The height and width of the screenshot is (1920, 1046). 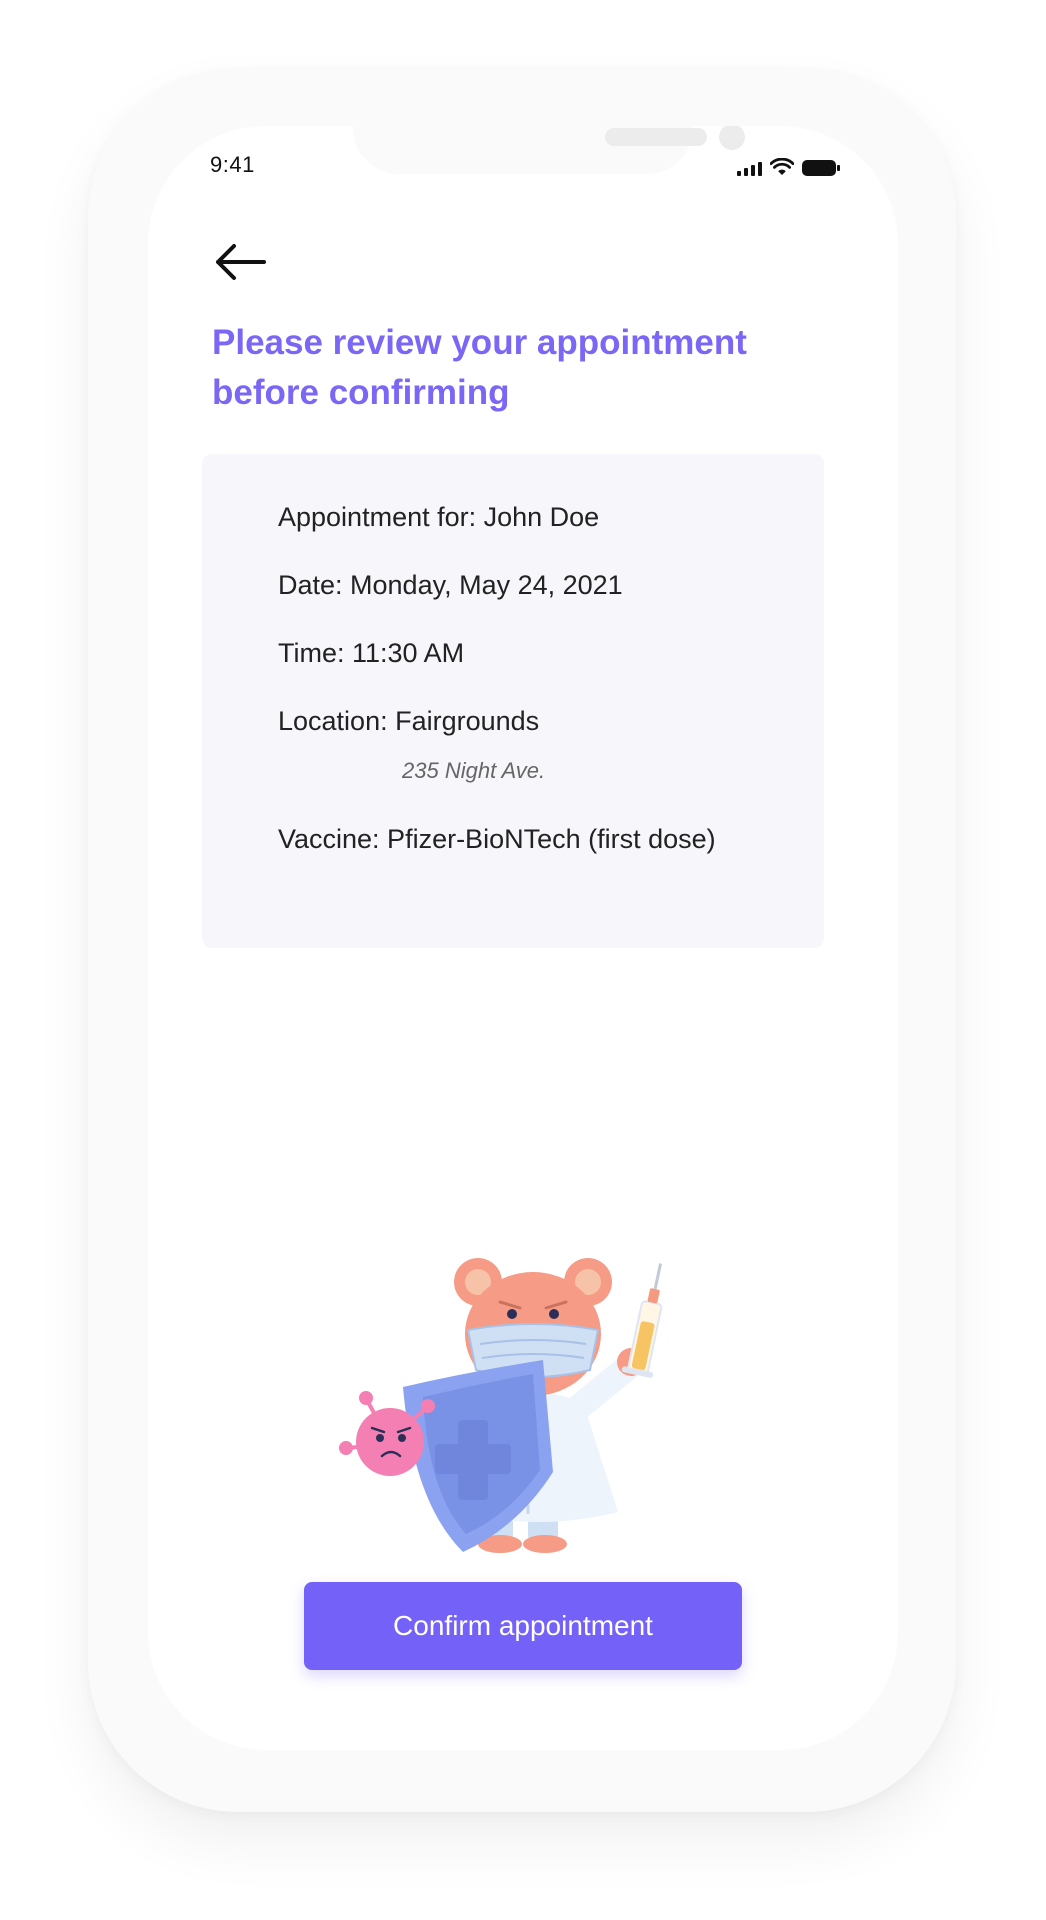 What do you see at coordinates (549, 150) in the screenshot?
I see `notch` at bounding box center [549, 150].